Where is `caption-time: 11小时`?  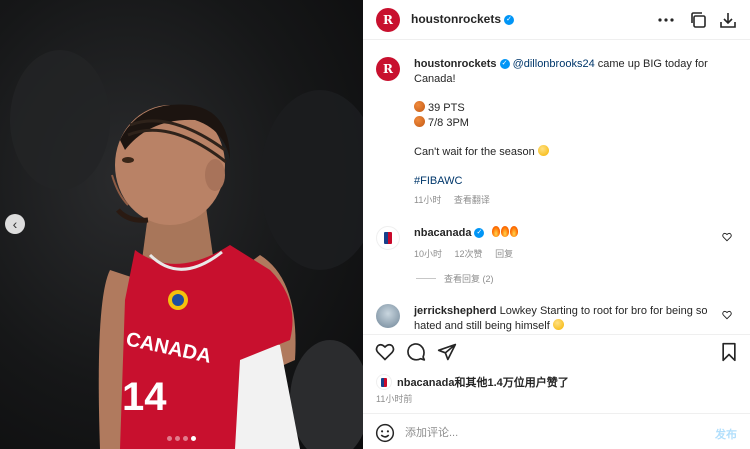 caption-time: 11小时 is located at coordinates (428, 200).